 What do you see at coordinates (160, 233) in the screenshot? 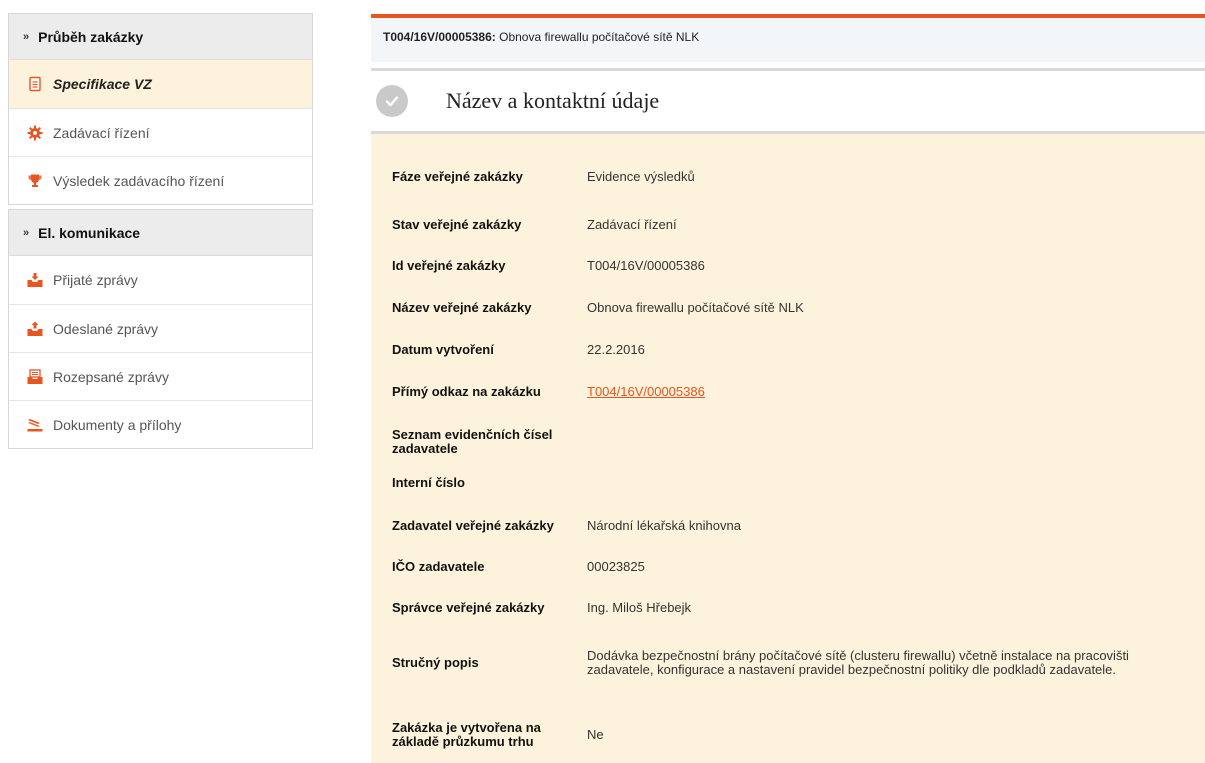
I see `panel-header-communication: » El. komunikace` at bounding box center [160, 233].